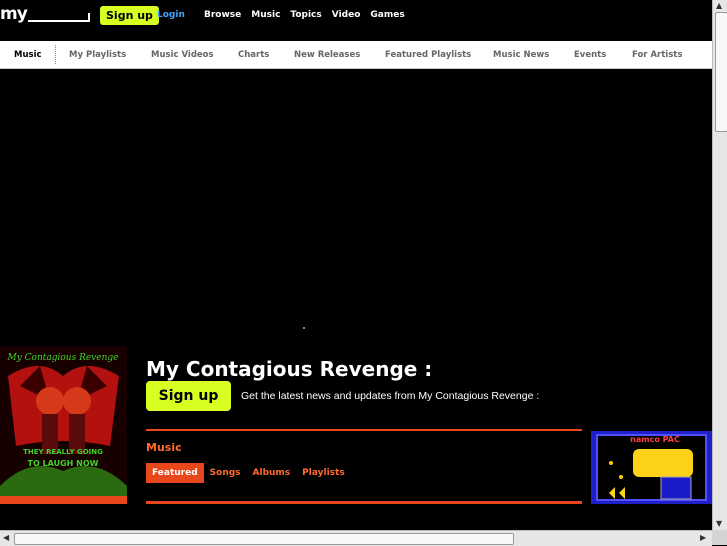  I want to click on ad-text: namco PAC, so click(655, 439).